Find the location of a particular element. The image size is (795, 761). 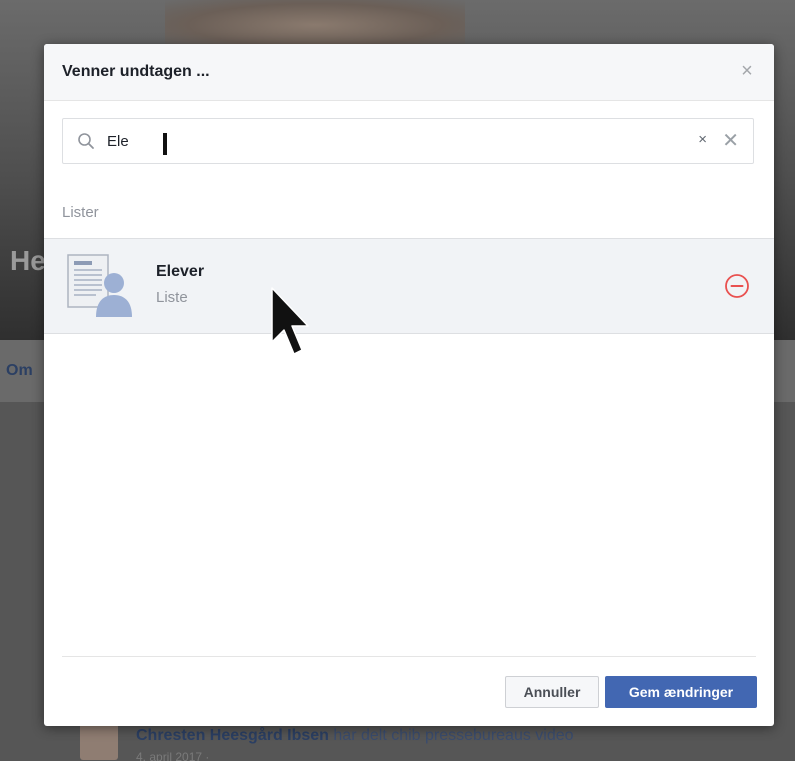

friend-list-icon is located at coordinates (99, 285).